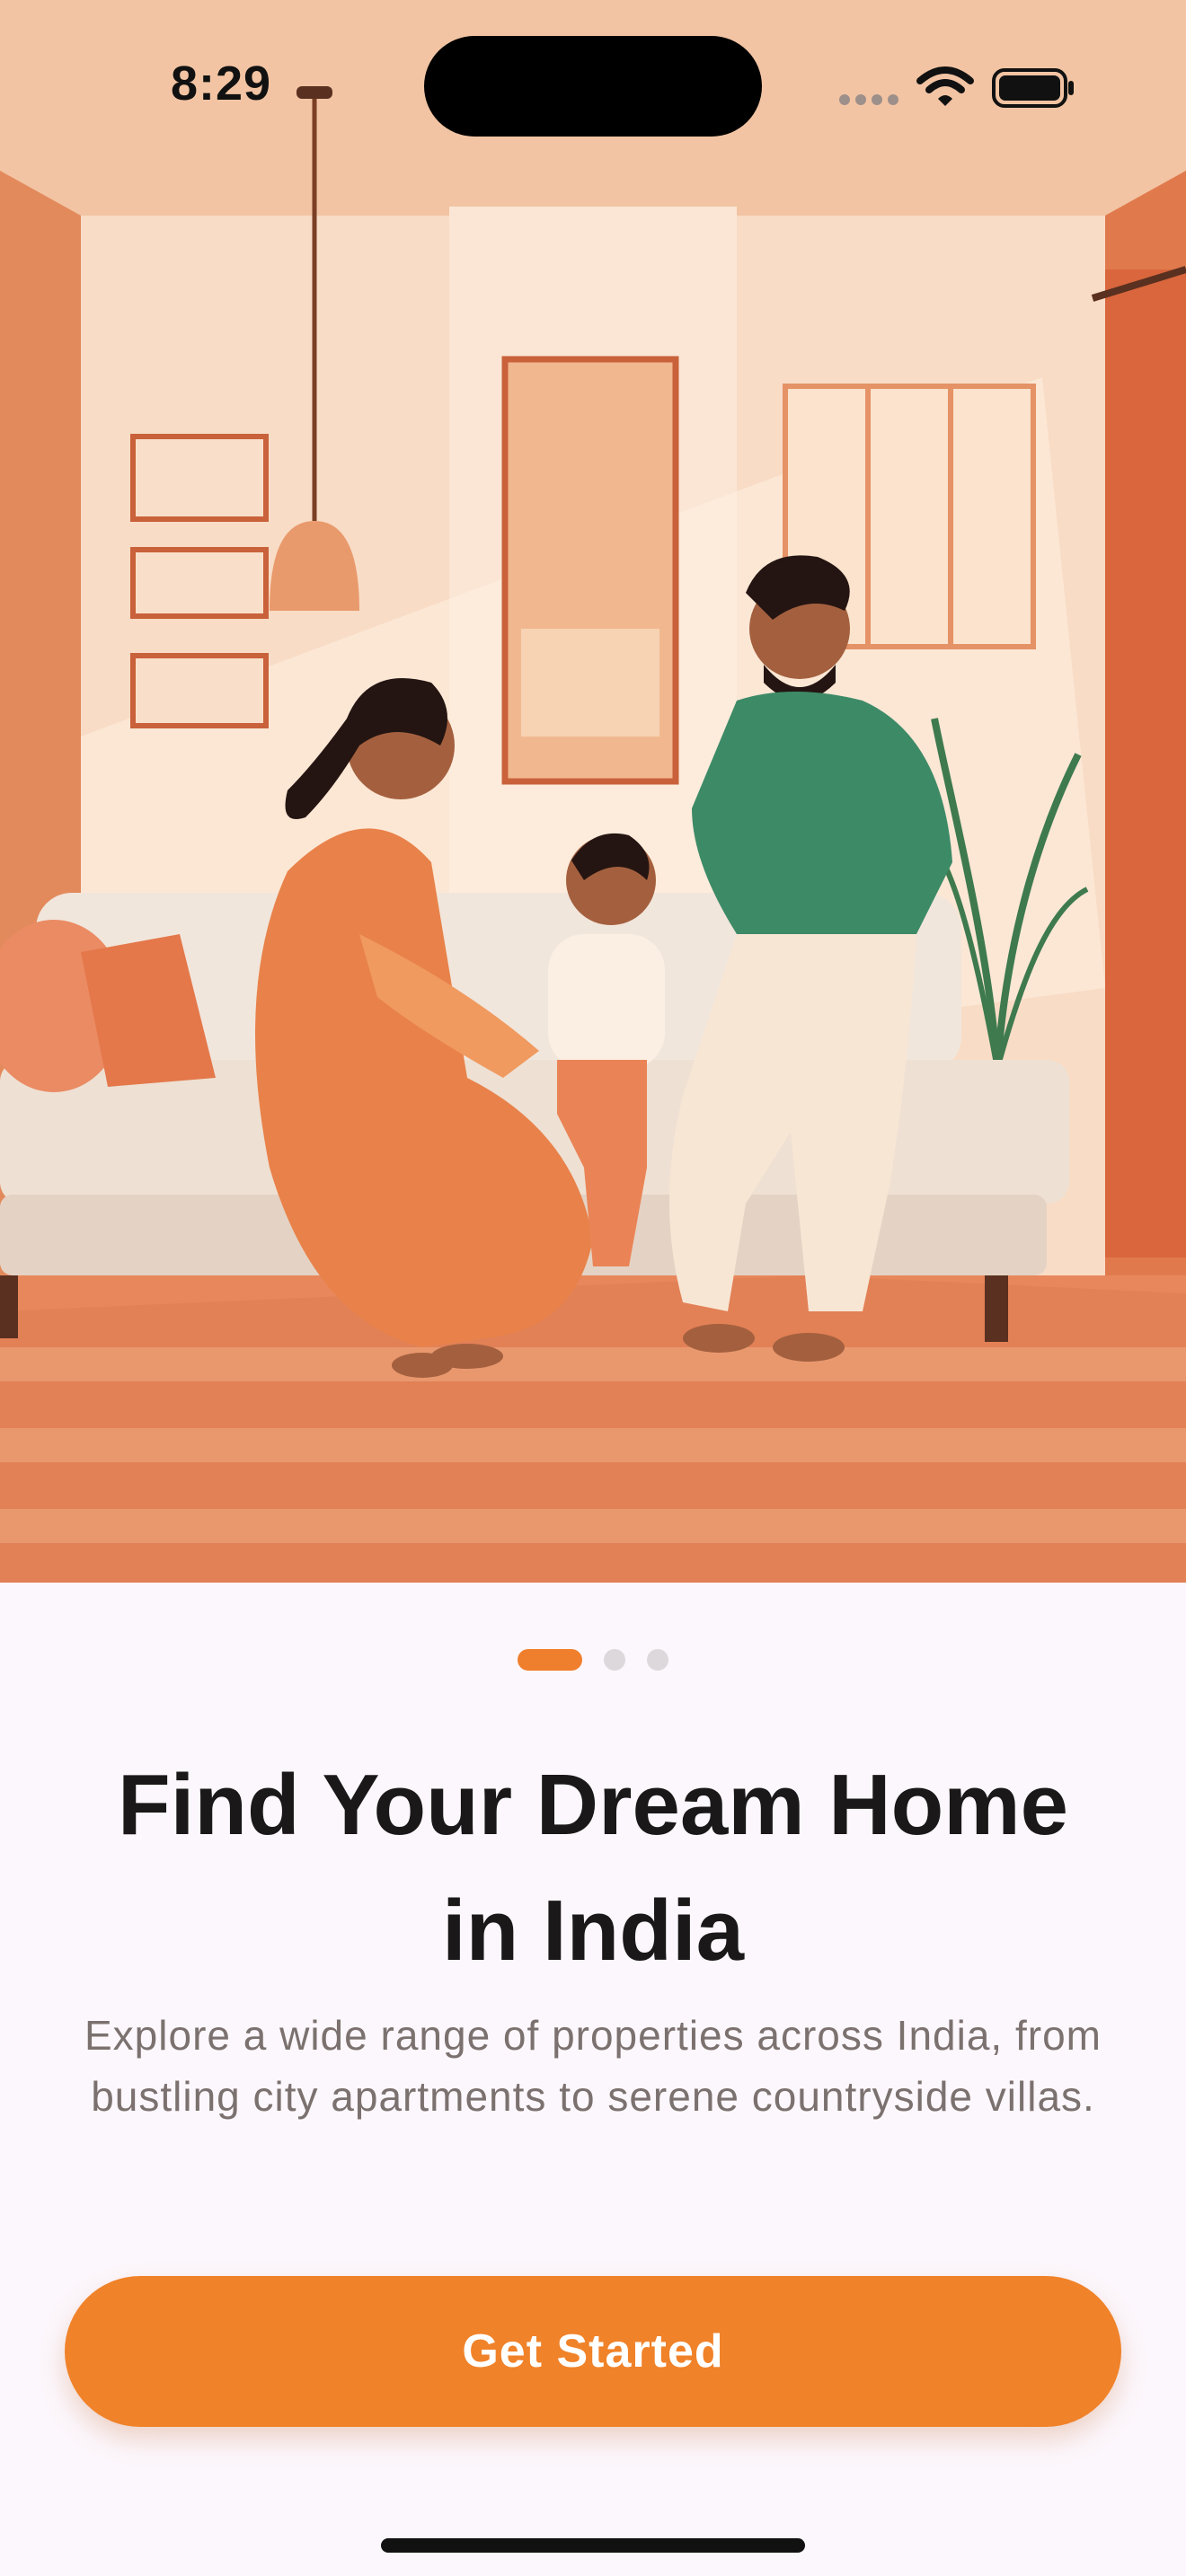  Describe the element at coordinates (945, 89) in the screenshot. I see `wifi-icon` at that location.